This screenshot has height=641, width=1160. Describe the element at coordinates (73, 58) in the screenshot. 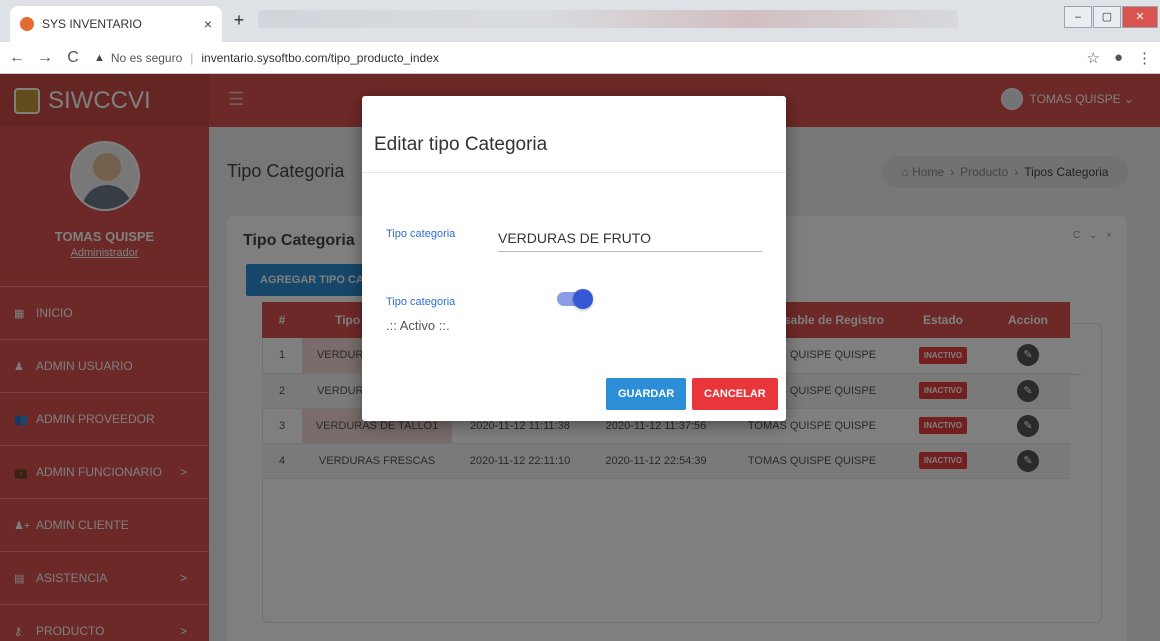

I see `reload-icon: C` at that location.